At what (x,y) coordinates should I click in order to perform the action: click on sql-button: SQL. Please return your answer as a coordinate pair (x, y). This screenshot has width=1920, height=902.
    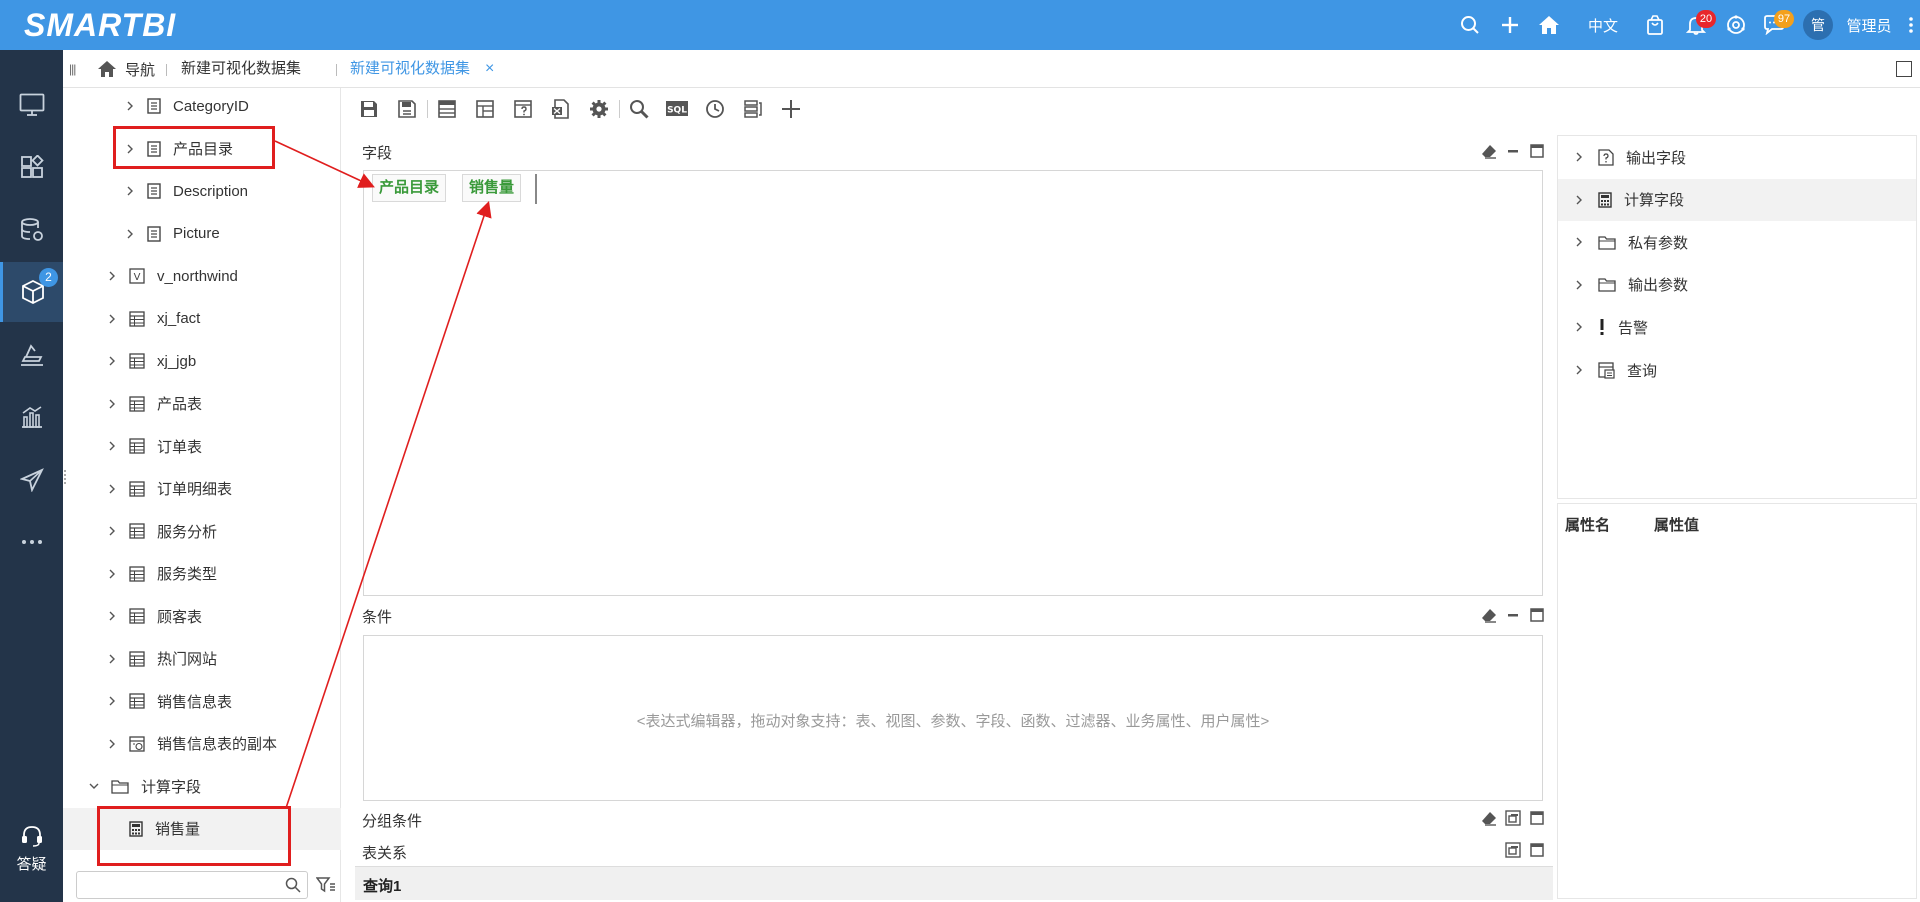
    Looking at the image, I should click on (677, 109).